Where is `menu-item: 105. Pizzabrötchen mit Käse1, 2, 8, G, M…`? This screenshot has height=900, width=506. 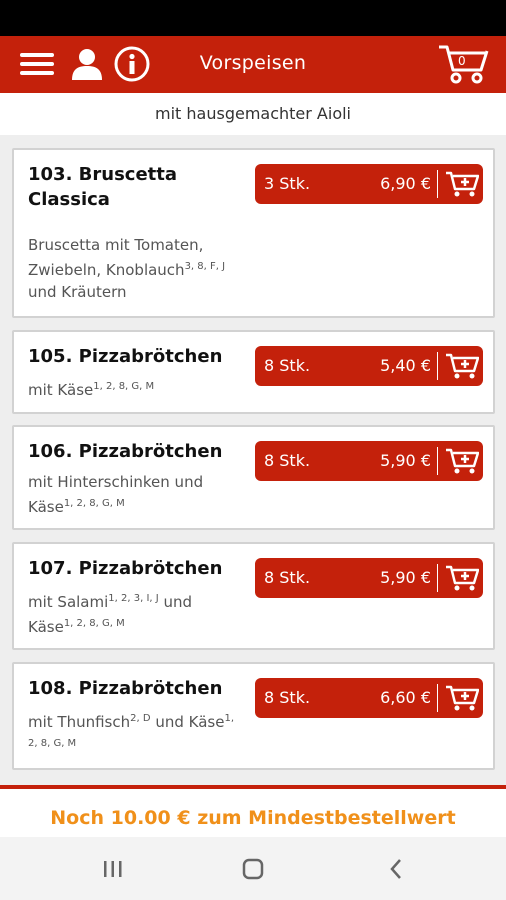
menu-item: 105. Pizzabrötchen mit Käse1, 2, 8, G, M… is located at coordinates (253, 372).